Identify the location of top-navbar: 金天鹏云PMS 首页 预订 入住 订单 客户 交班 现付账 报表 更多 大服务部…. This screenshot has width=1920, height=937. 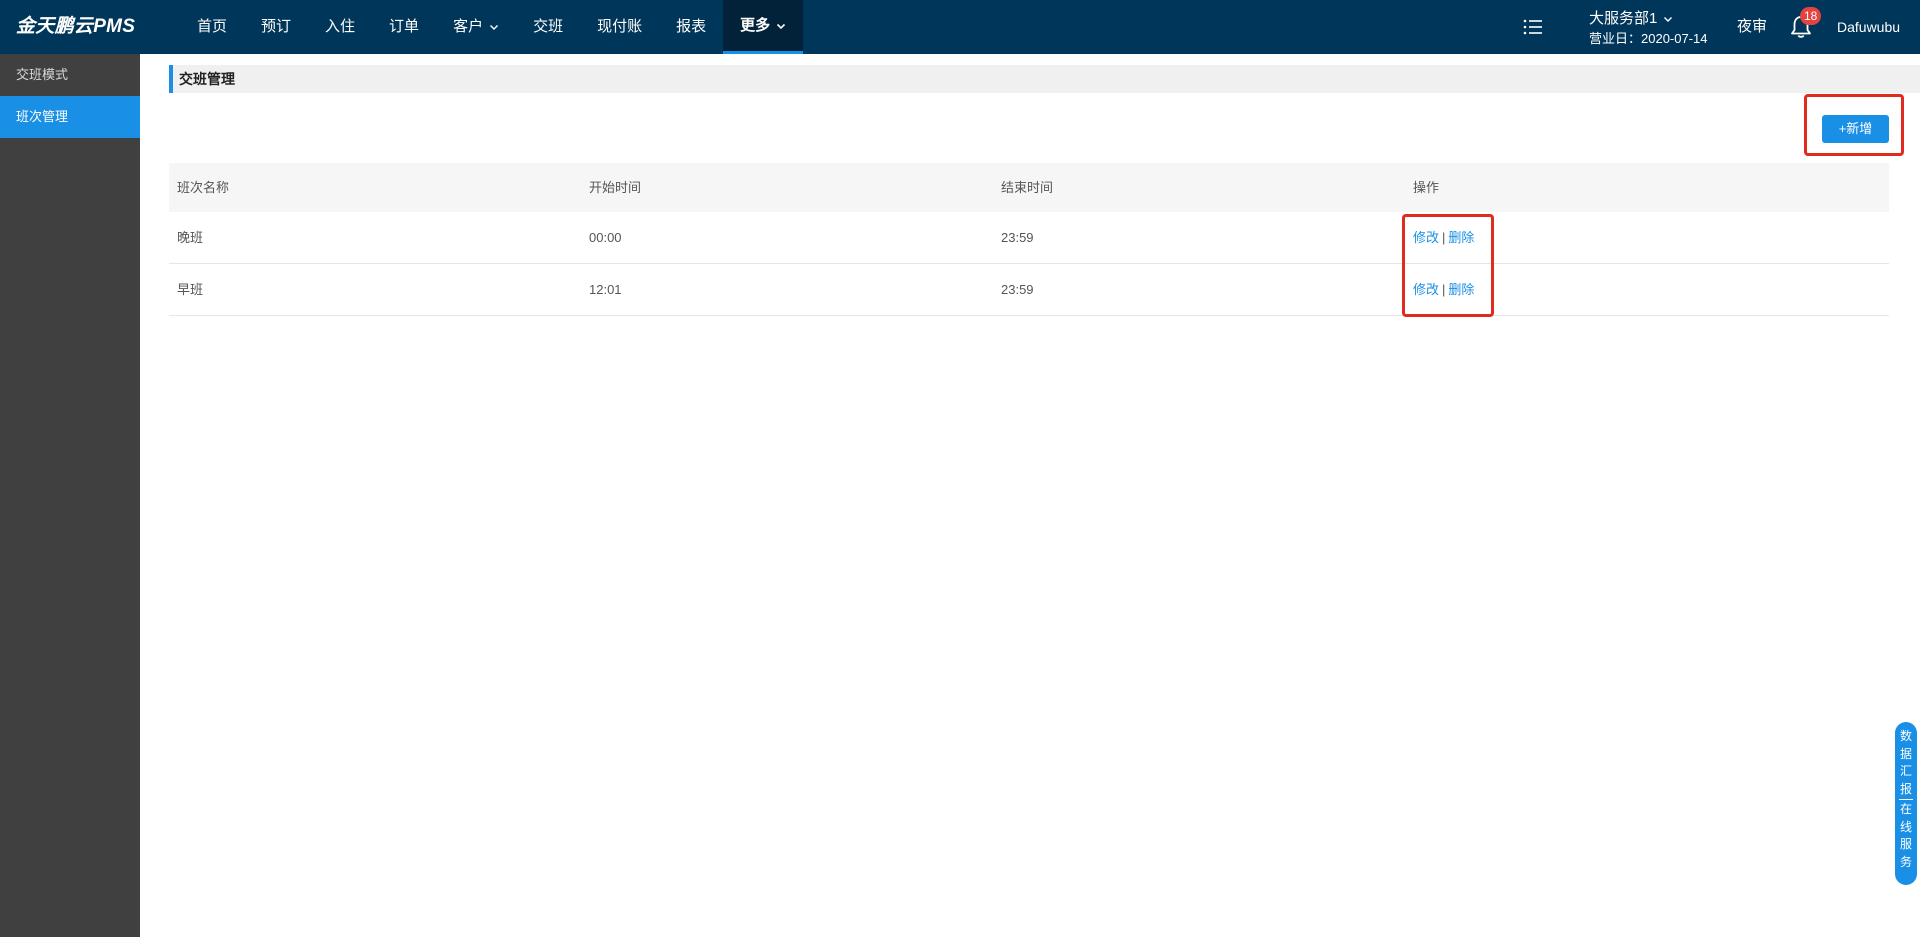
(960, 27).